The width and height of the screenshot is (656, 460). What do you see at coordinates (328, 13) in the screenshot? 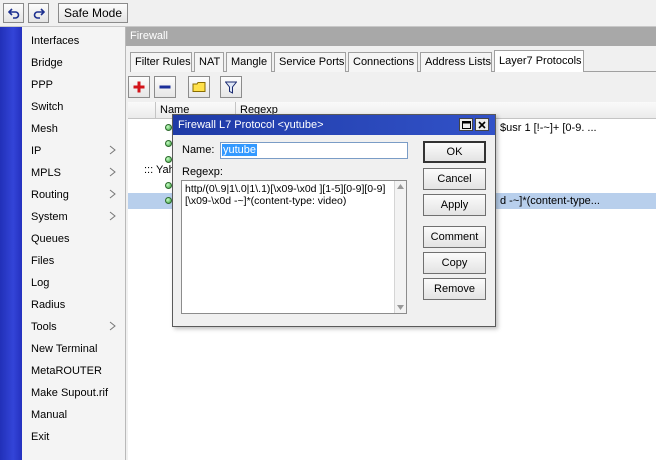
I see `top-toolbar: Safe Mode` at bounding box center [328, 13].